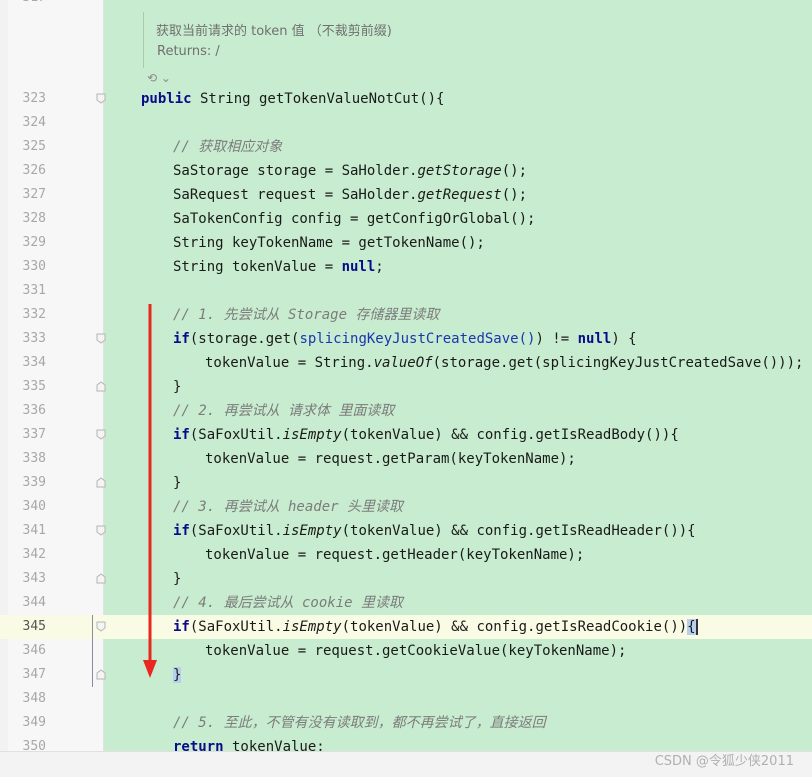 Image resolution: width=812 pixels, height=777 pixels. Describe the element at coordinates (188, 51) in the screenshot. I see `doc-returns: Returns: /` at that location.